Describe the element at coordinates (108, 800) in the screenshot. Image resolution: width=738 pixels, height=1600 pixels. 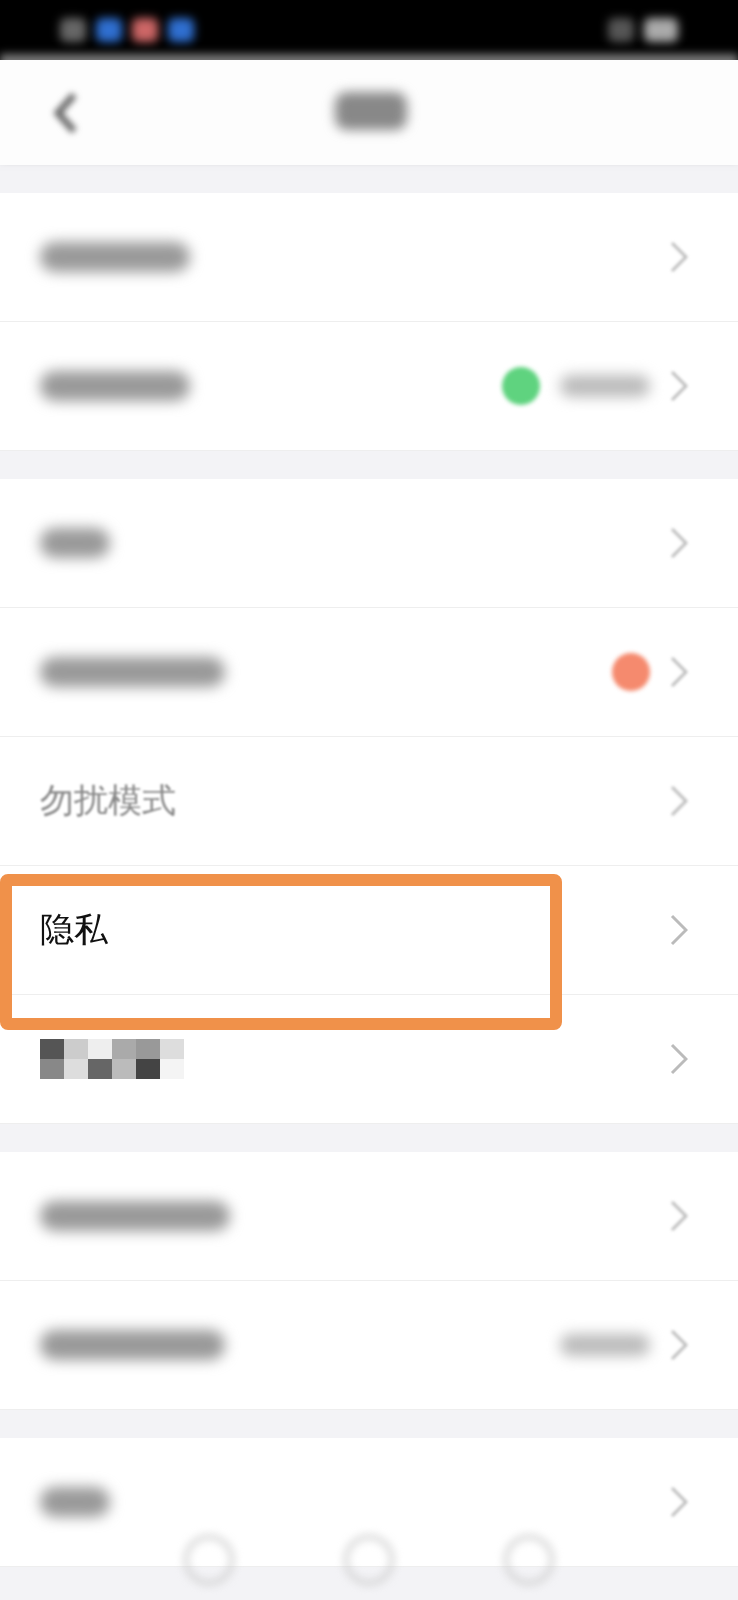
I see `row-label: 勿扰模式` at that location.